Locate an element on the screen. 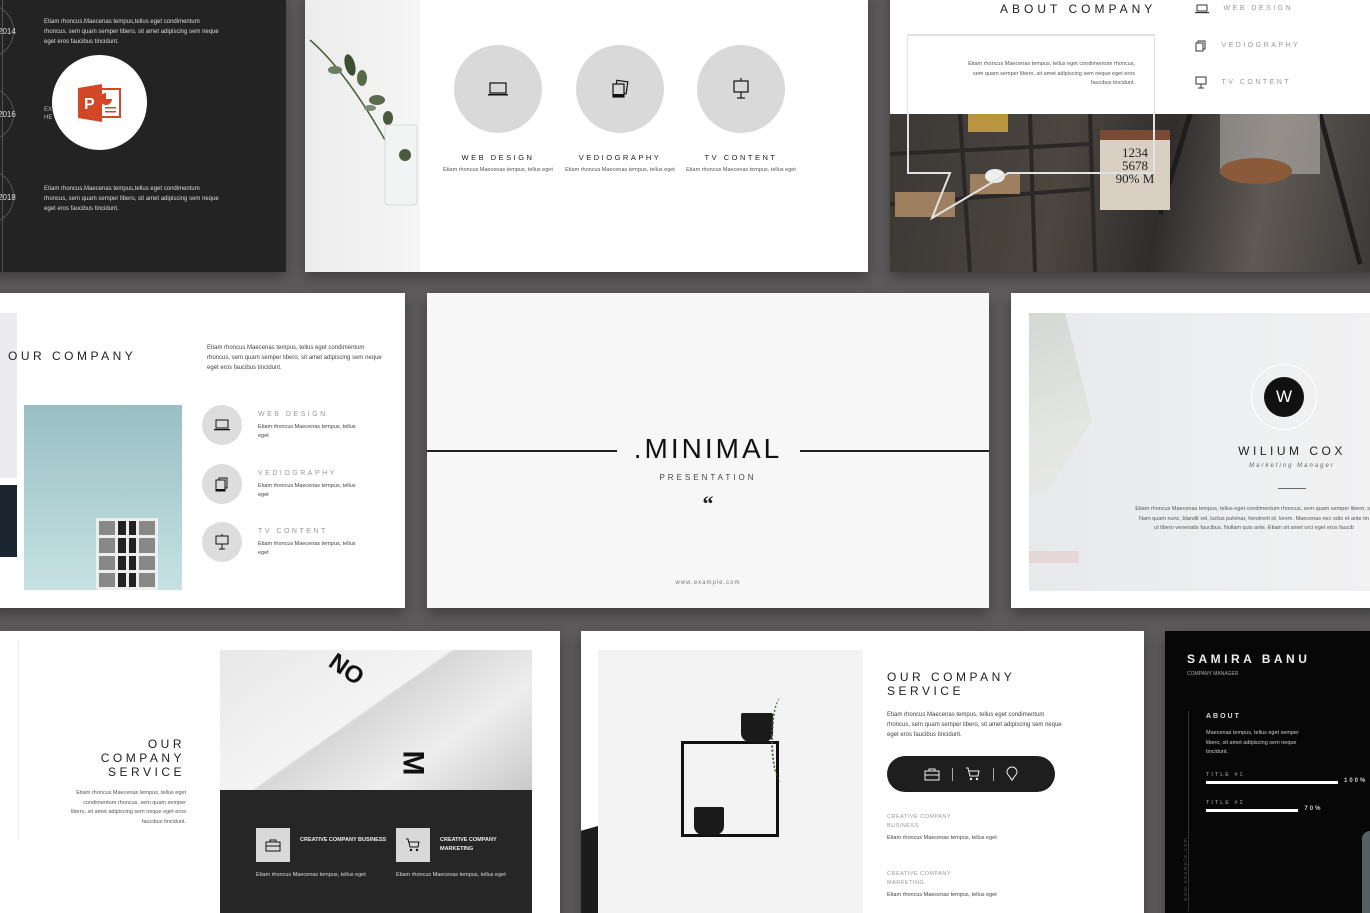 Image resolution: width=1370 pixels, height=913 pixels. signage-photo is located at coordinates (376, 720).